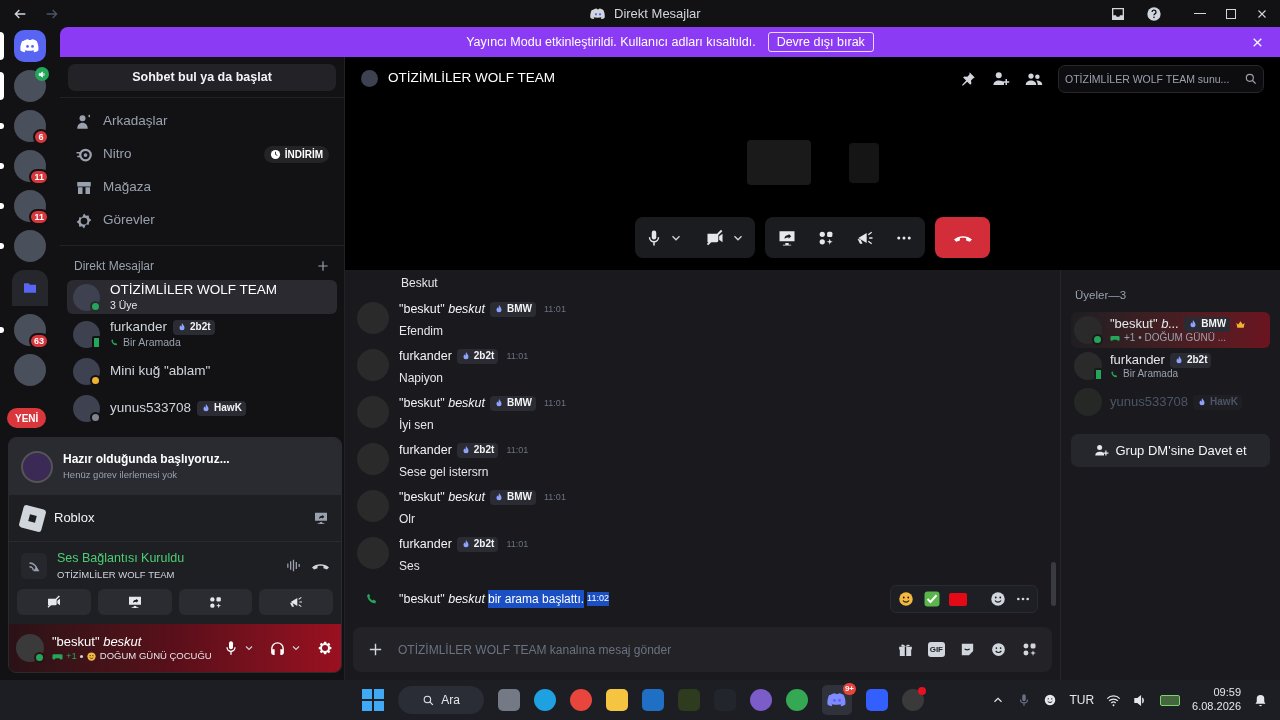 This screenshot has height=720, width=1280. What do you see at coordinates (71, 656) in the screenshot?
I see `activity-count: +1` at bounding box center [71, 656].